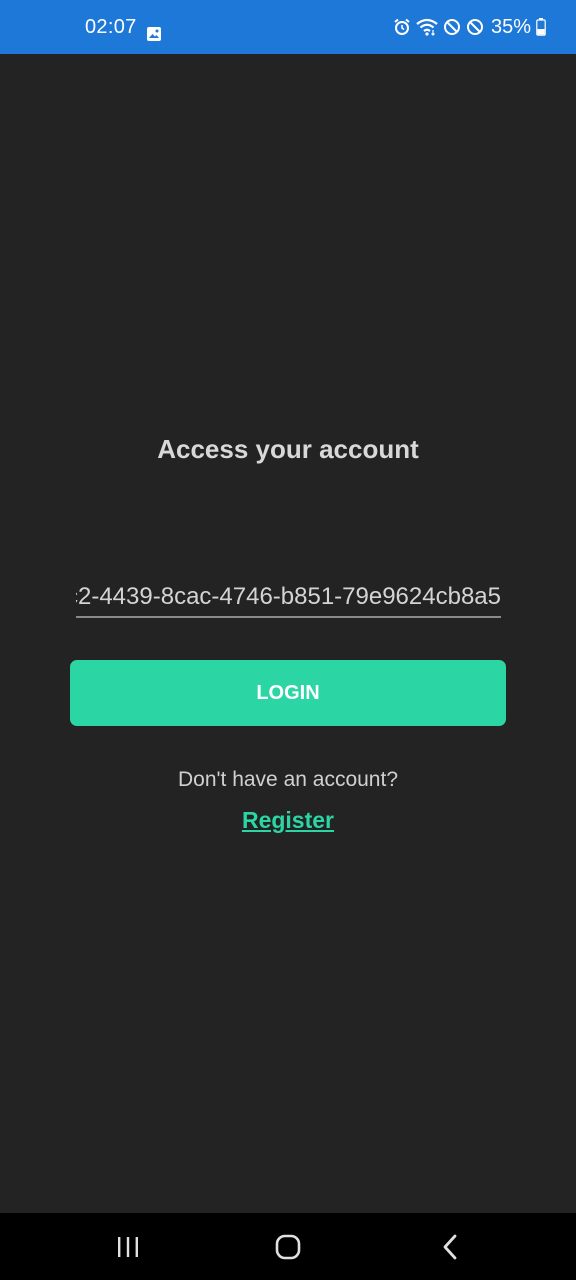 The width and height of the screenshot is (576, 1280). I want to click on blocked-icon, so click(474, 27).